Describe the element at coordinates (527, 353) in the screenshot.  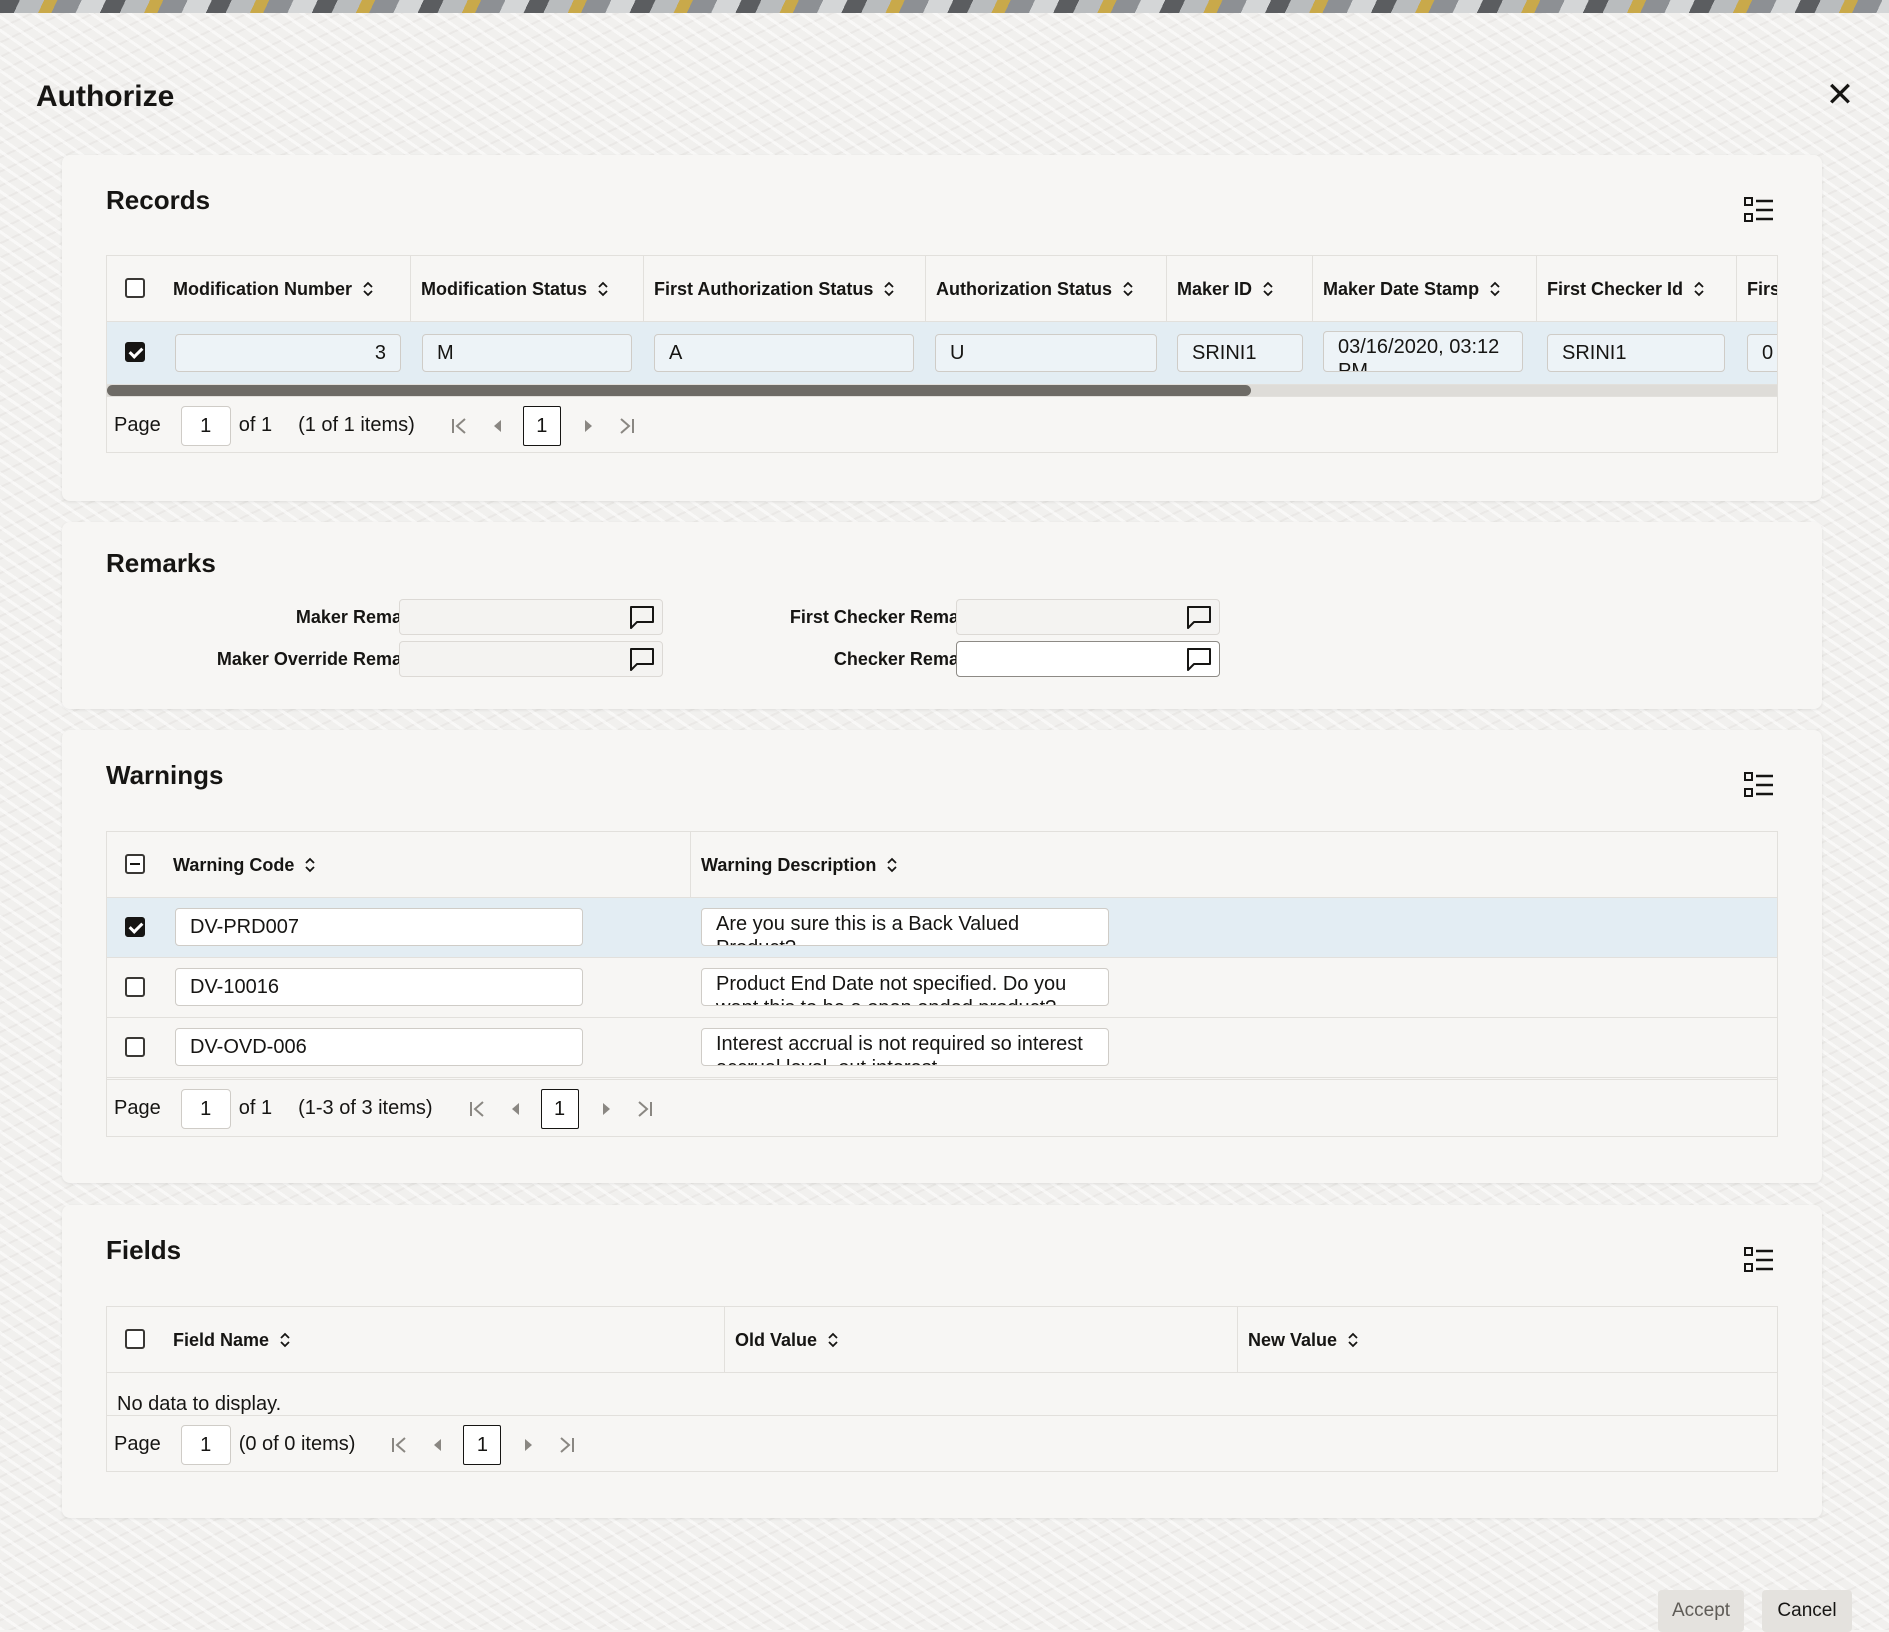
I see `modification-status-field: M` at that location.